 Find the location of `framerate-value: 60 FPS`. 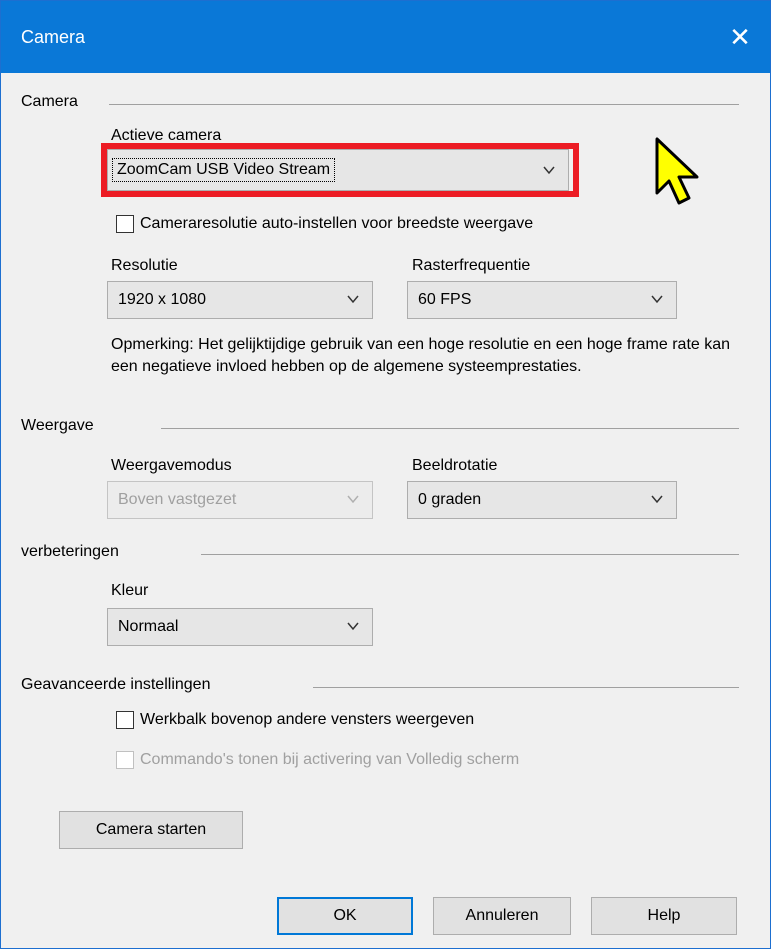

framerate-value: 60 FPS is located at coordinates (445, 299).